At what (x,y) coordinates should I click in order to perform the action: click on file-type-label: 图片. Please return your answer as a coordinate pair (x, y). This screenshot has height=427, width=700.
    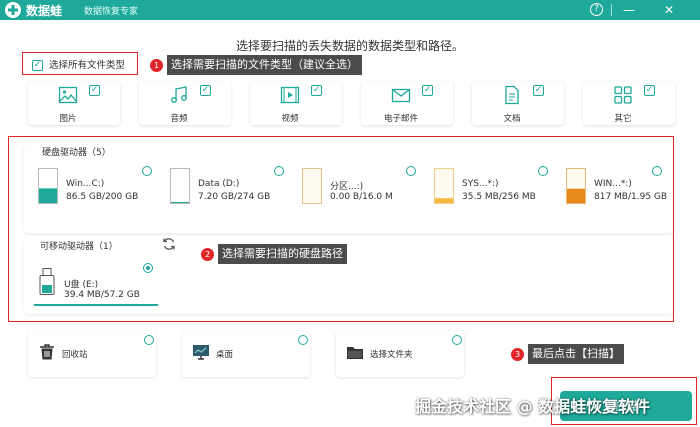
    Looking at the image, I should click on (68, 119).